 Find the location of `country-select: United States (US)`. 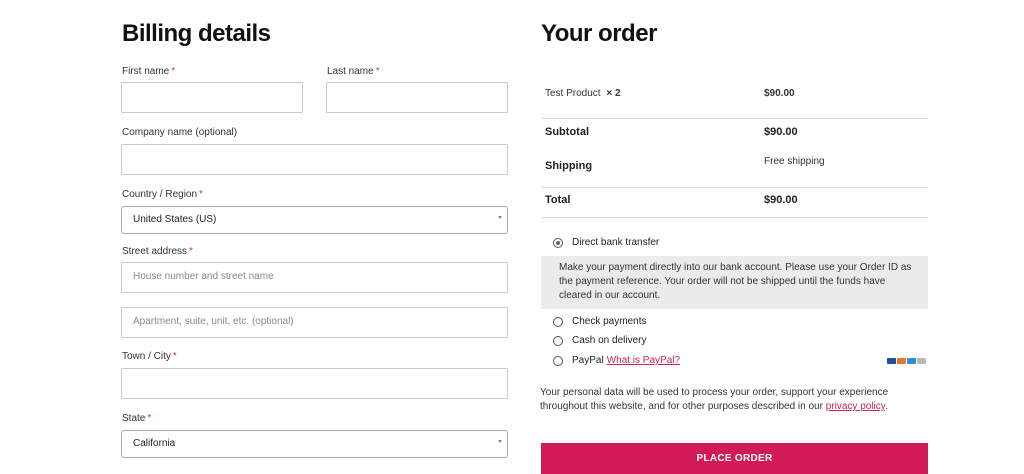

country-select: United States (US) is located at coordinates (314, 220).